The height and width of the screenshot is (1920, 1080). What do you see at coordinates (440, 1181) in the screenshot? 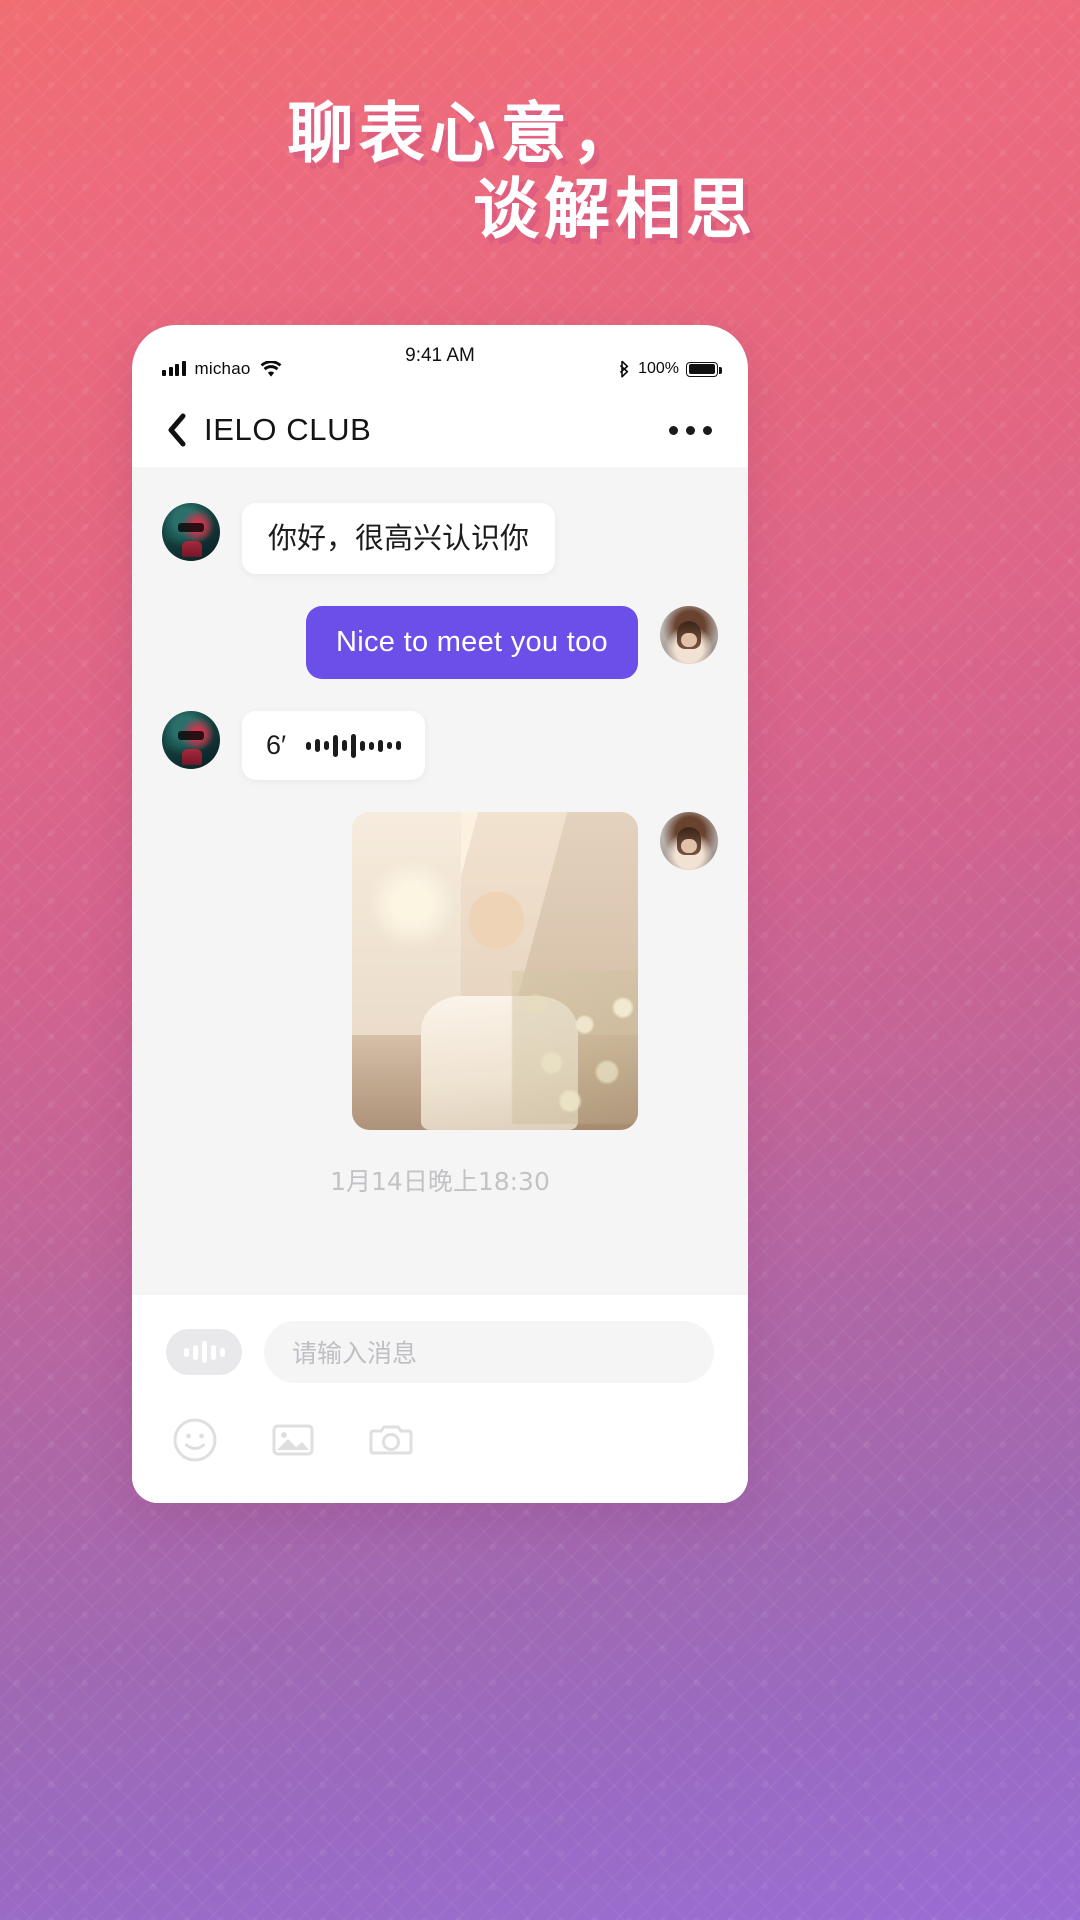
I see `message-timestamp: 1月14日晚上18:30` at bounding box center [440, 1181].